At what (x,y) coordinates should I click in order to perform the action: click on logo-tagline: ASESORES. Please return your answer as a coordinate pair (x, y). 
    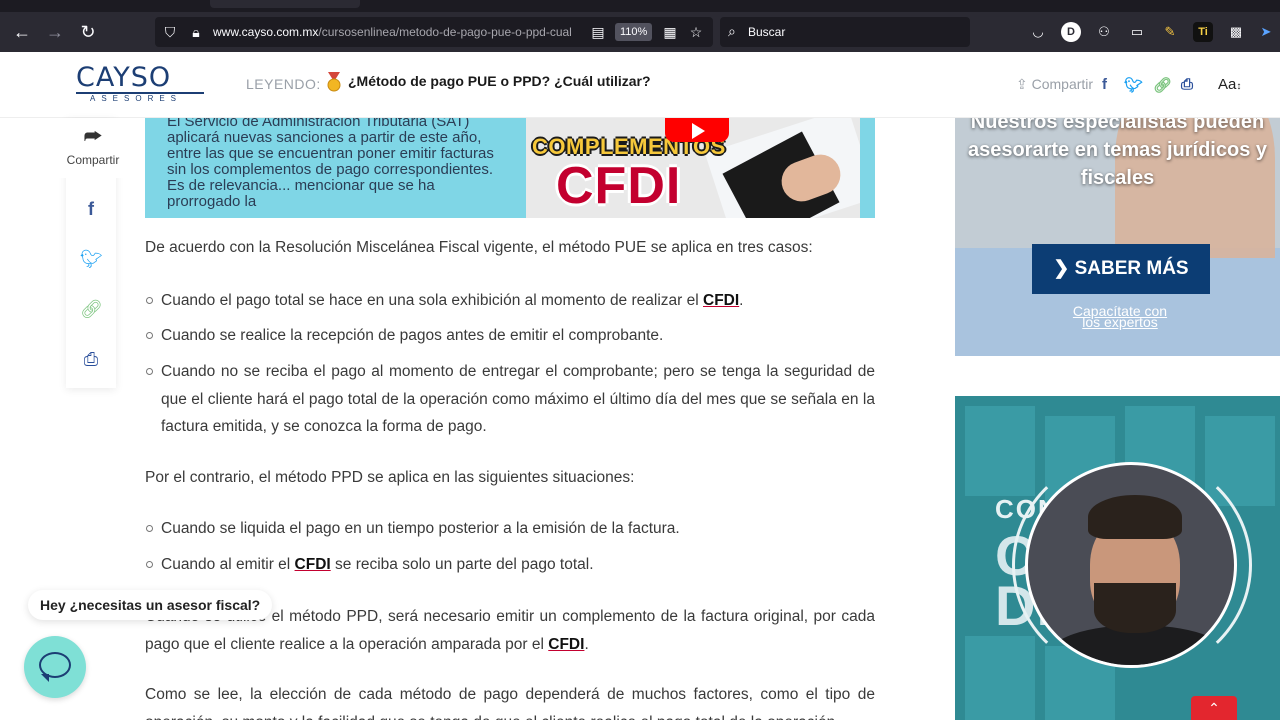
    Looking at the image, I should click on (140, 98).